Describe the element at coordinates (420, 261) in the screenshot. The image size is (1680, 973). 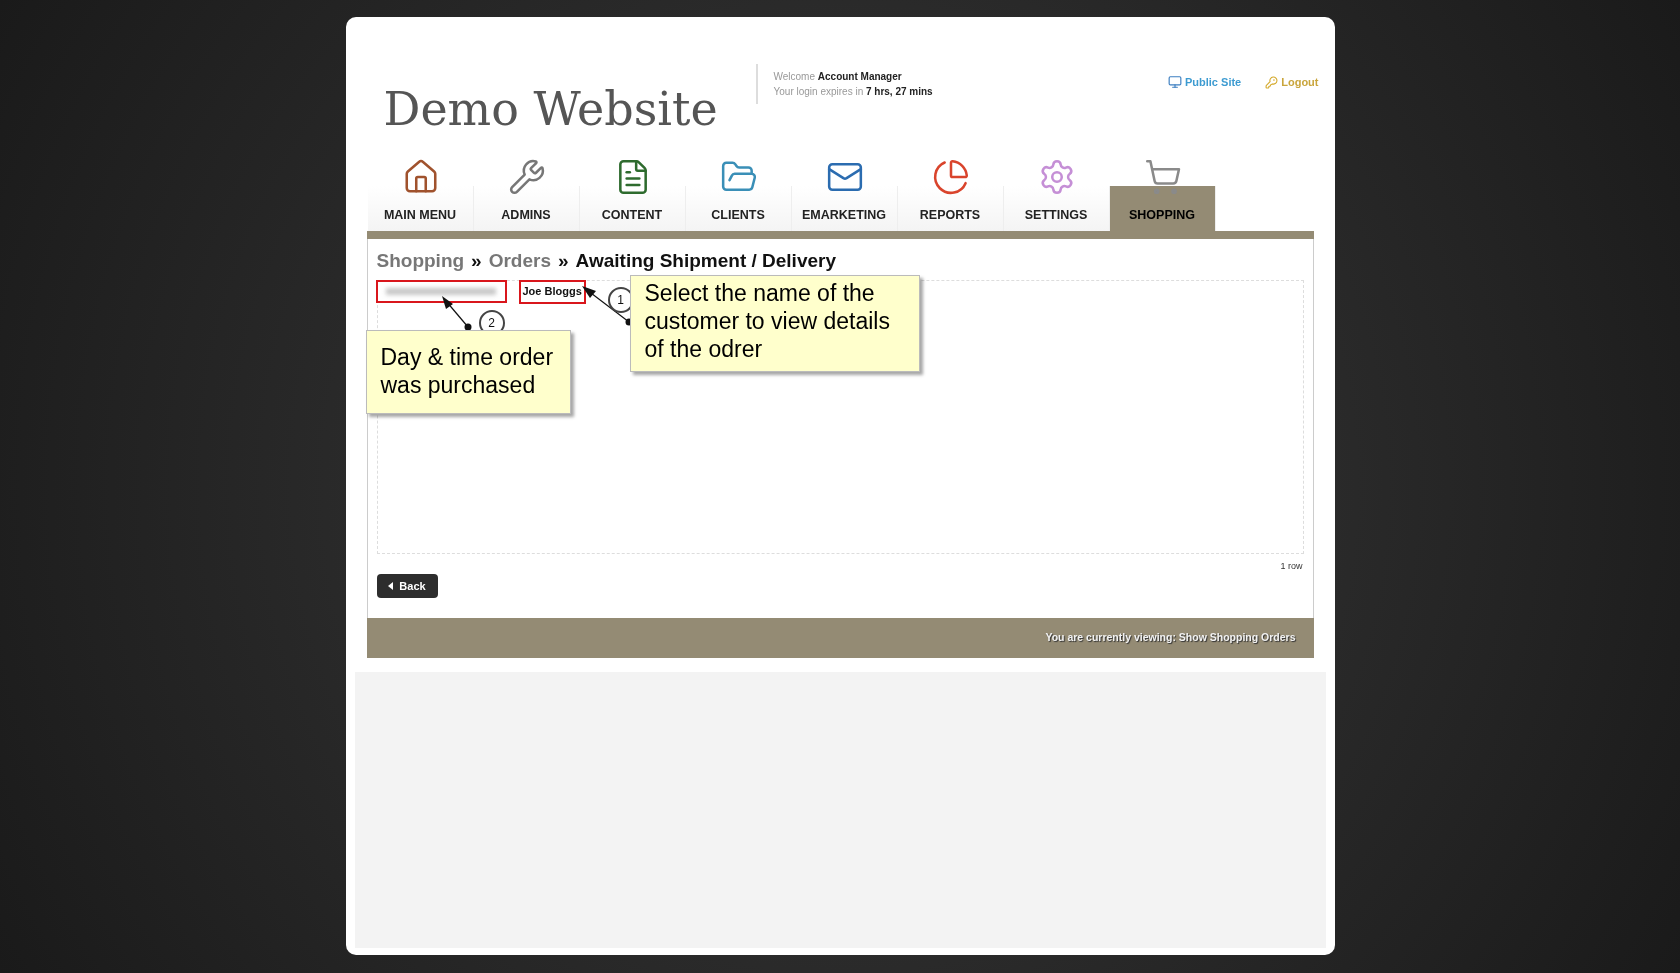
I see `breadcrumb-link: Shopping` at that location.